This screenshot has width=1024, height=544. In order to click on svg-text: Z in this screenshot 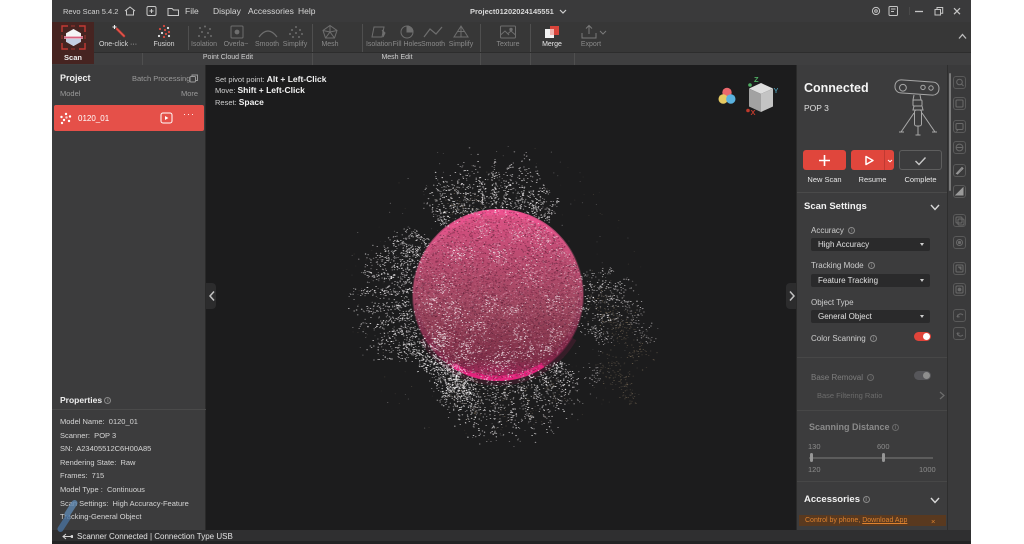, I will do `click(756, 79)`.